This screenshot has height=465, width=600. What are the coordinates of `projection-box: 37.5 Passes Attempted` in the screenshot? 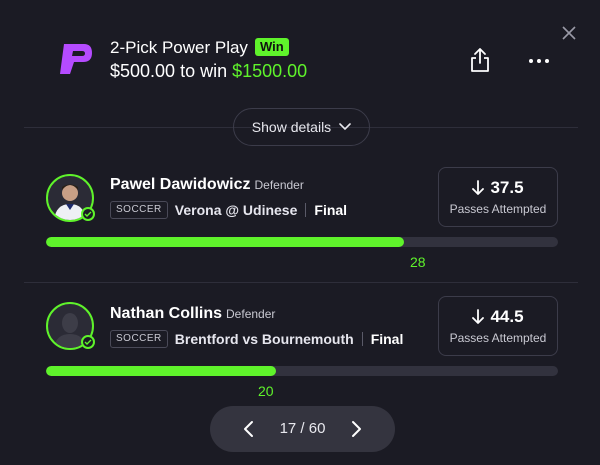 It's located at (498, 197).